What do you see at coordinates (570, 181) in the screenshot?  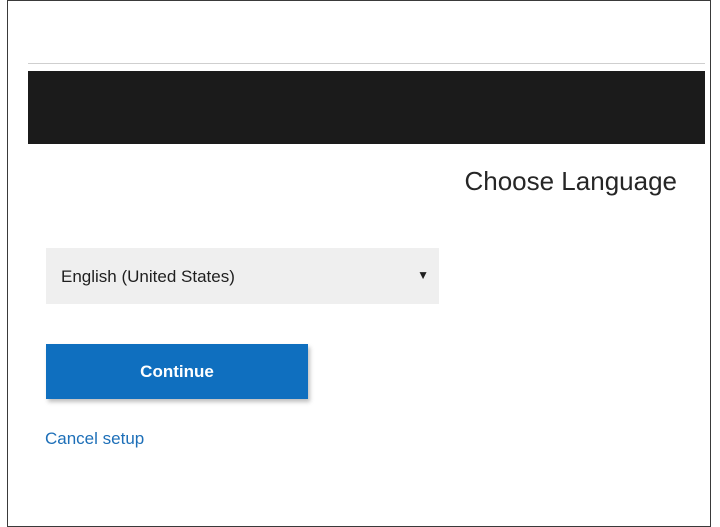 I see `page-title: Choose Language` at bounding box center [570, 181].